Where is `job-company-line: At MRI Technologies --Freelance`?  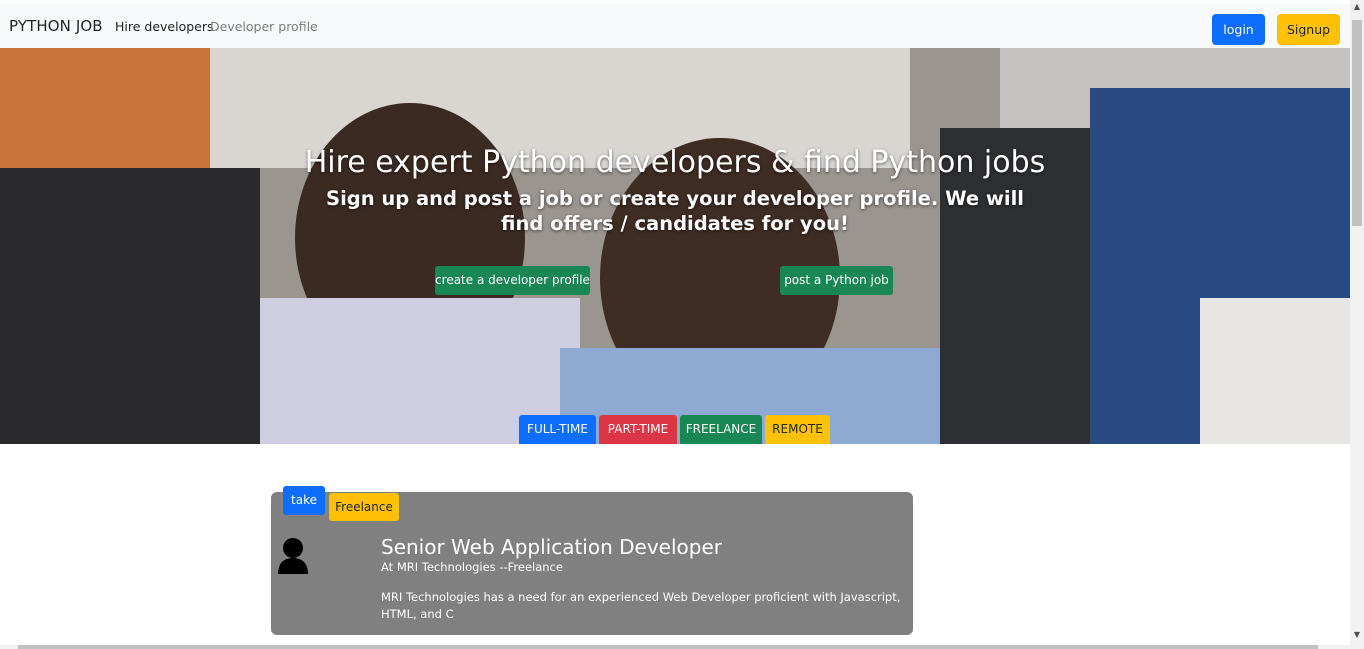 job-company-line: At MRI Technologies --Freelance is located at coordinates (472, 567).